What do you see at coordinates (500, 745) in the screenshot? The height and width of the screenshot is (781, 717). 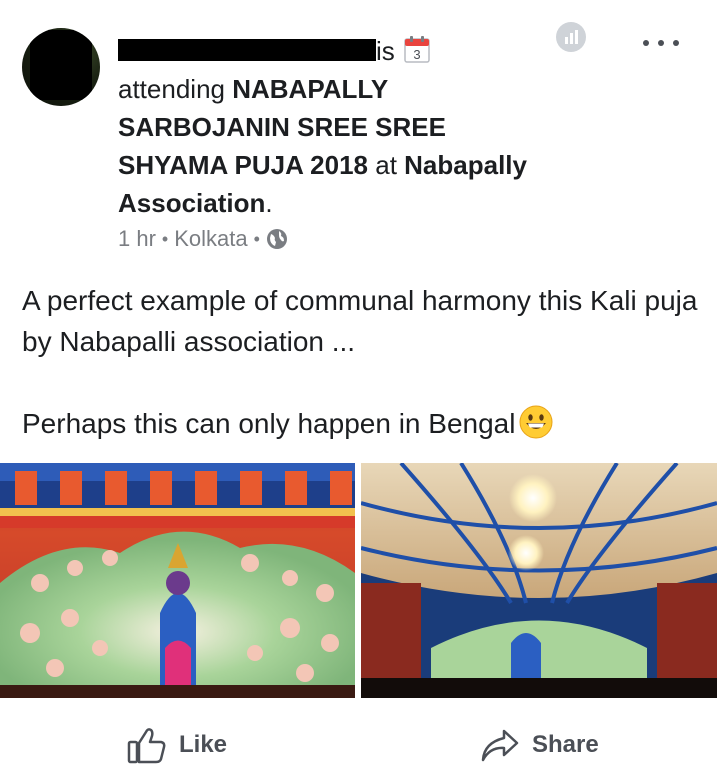 I see `share-arrow-icon` at bounding box center [500, 745].